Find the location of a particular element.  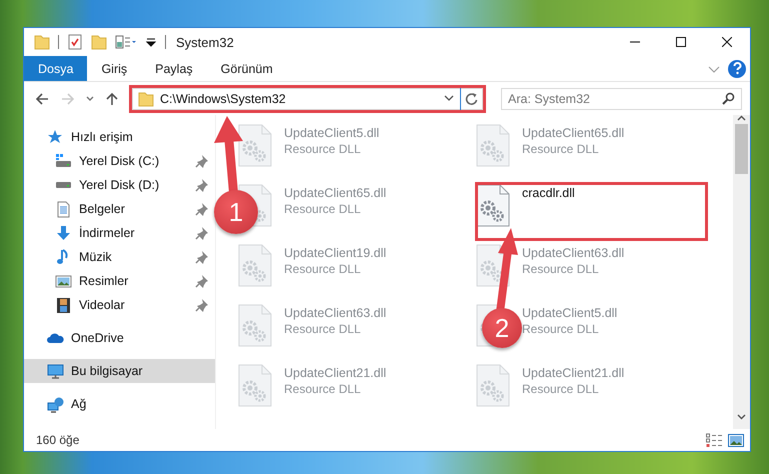

ribbon-tab: Görünüm is located at coordinates (246, 68).